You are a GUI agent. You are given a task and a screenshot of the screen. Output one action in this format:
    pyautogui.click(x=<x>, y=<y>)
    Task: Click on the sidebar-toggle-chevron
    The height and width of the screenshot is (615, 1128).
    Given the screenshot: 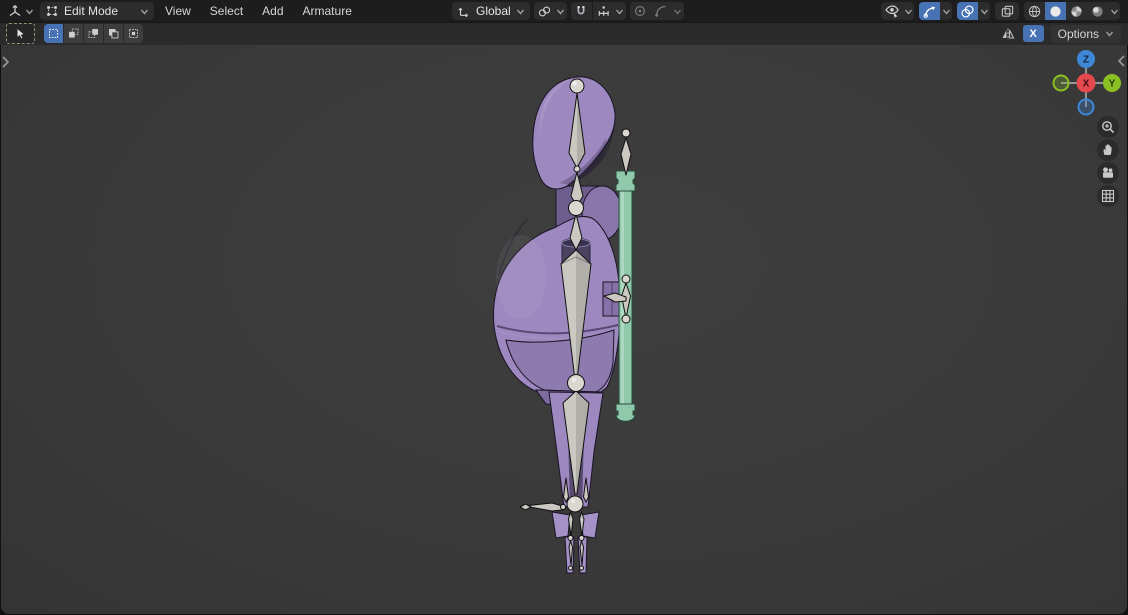 What is the action you would take?
    pyautogui.click(x=1122, y=61)
    